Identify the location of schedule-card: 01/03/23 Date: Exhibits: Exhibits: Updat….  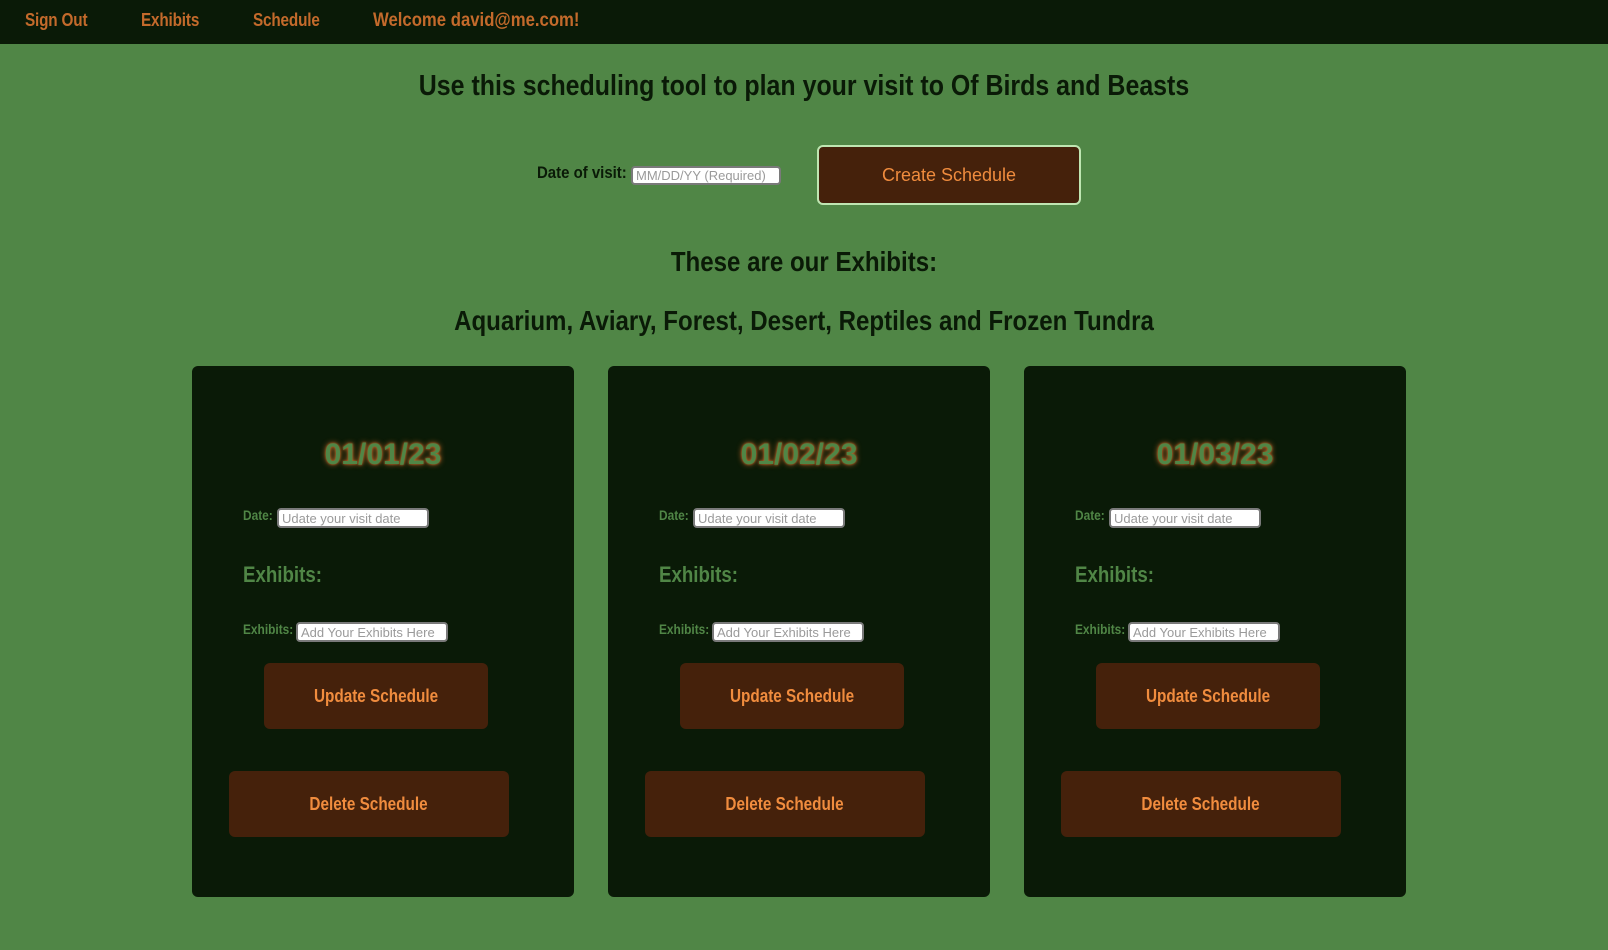
(1215, 631).